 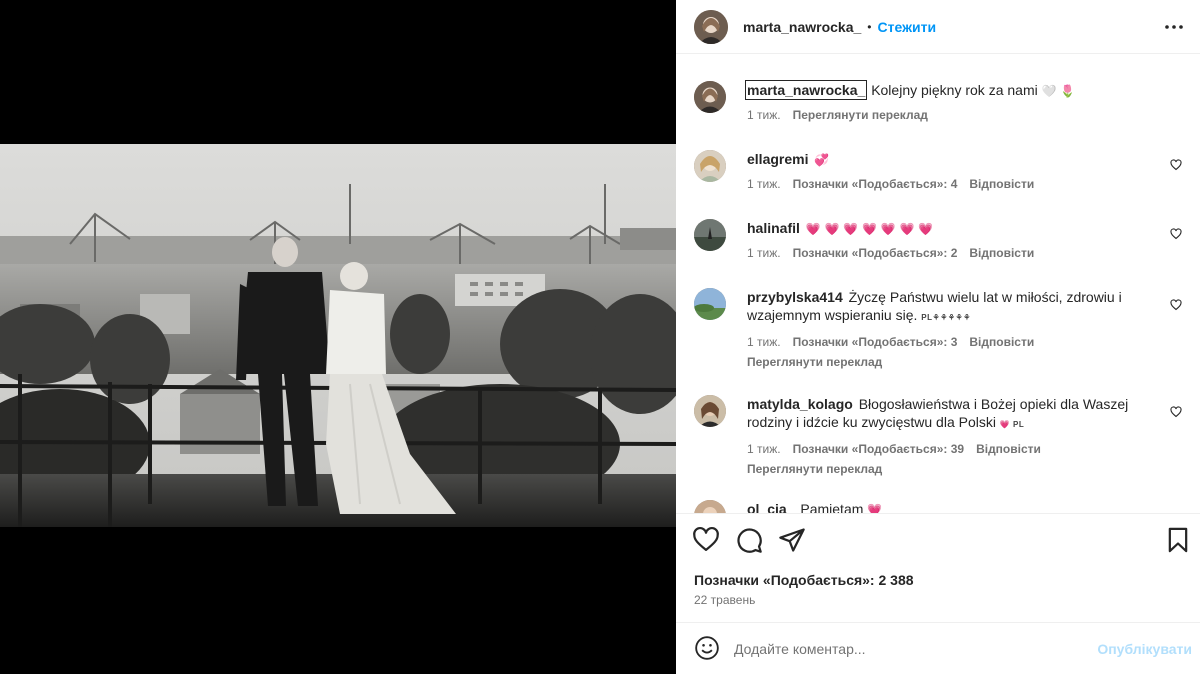 I want to click on emoji-picker-icon, so click(x=707, y=648).